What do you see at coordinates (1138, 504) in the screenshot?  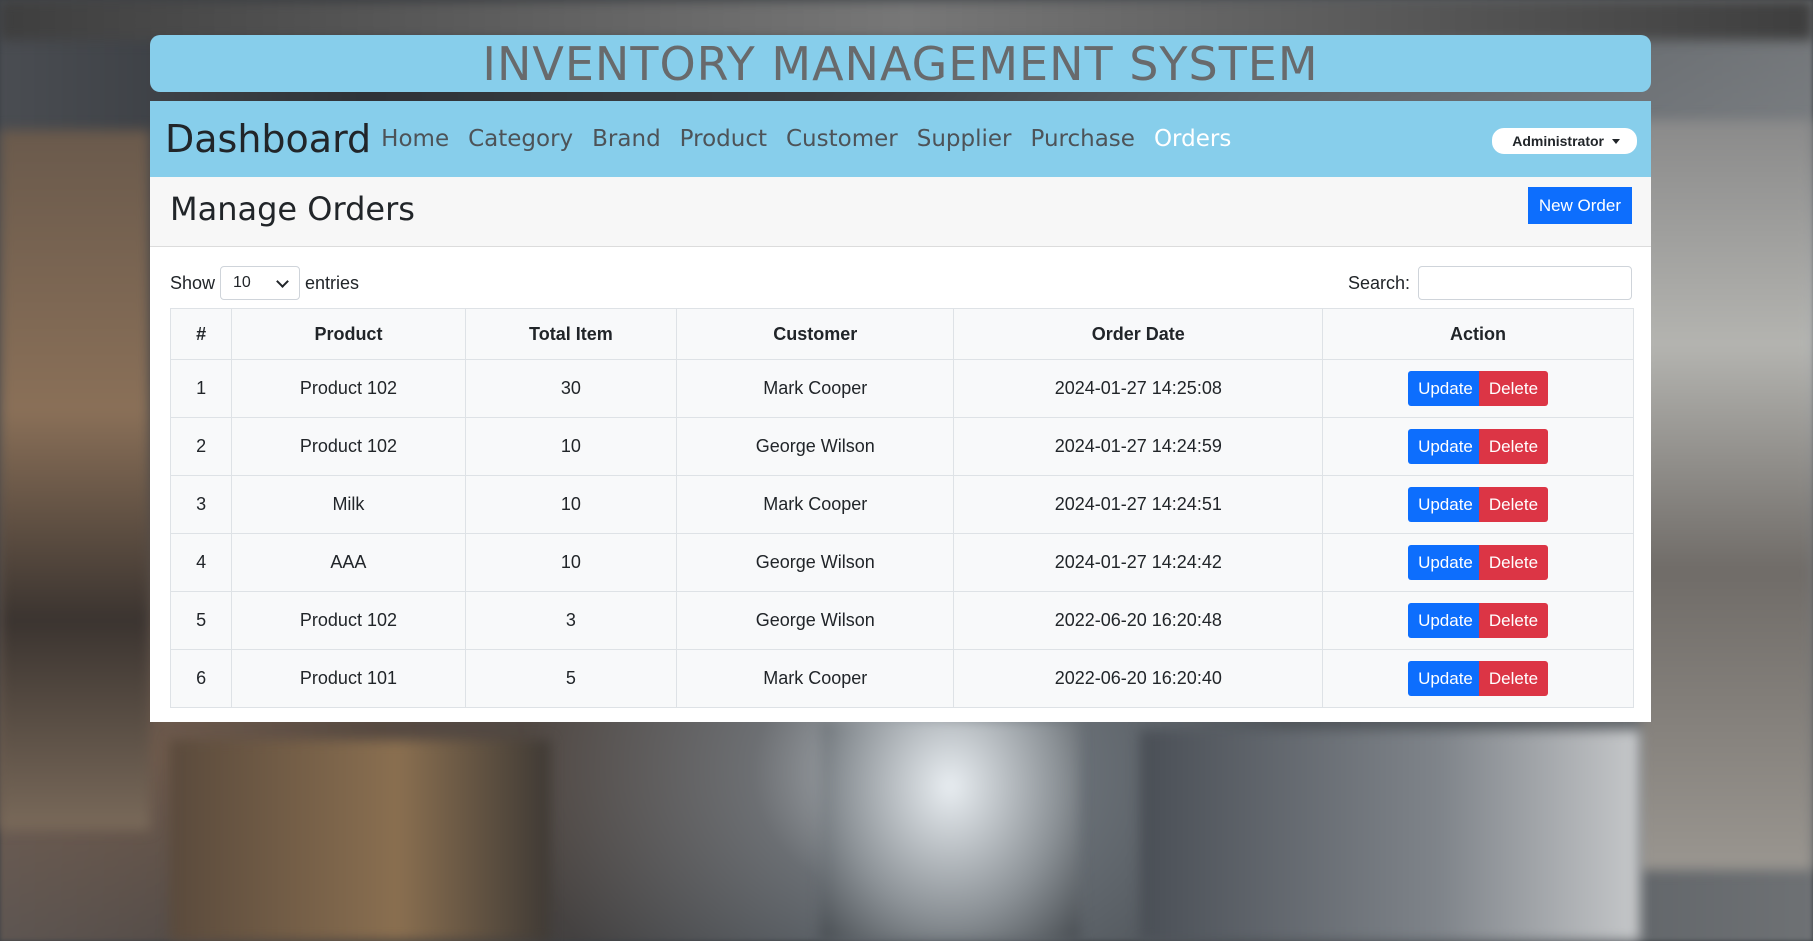 I see `cell-order-date: 2024-01-27 14:24:51` at bounding box center [1138, 504].